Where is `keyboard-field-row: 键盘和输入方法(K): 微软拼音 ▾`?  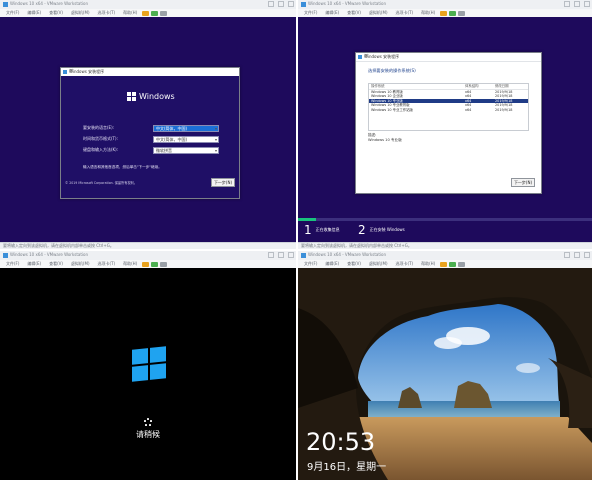 keyboard-field-row: 键盘和输入方法(K): 微软拼音 ▾ is located at coordinates (151, 150).